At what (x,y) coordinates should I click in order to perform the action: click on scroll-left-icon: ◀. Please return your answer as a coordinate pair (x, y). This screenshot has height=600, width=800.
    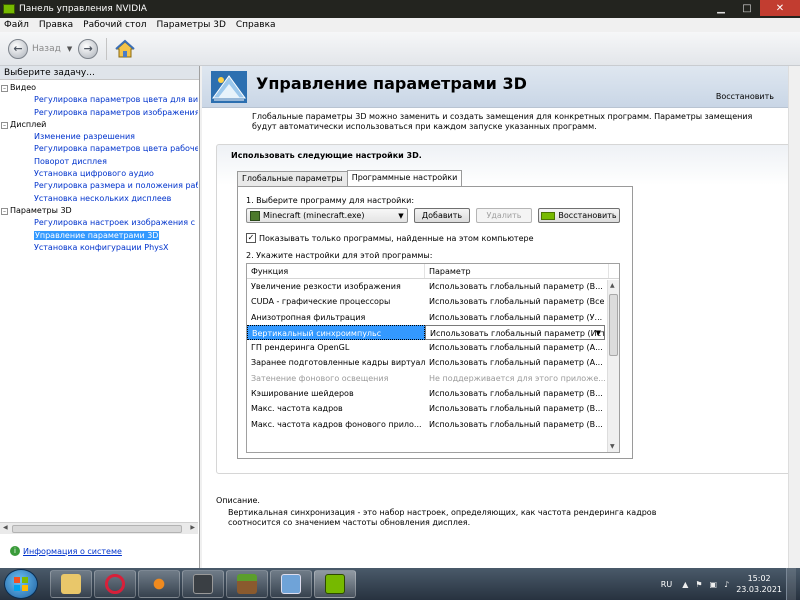
    Looking at the image, I should click on (5, 527).